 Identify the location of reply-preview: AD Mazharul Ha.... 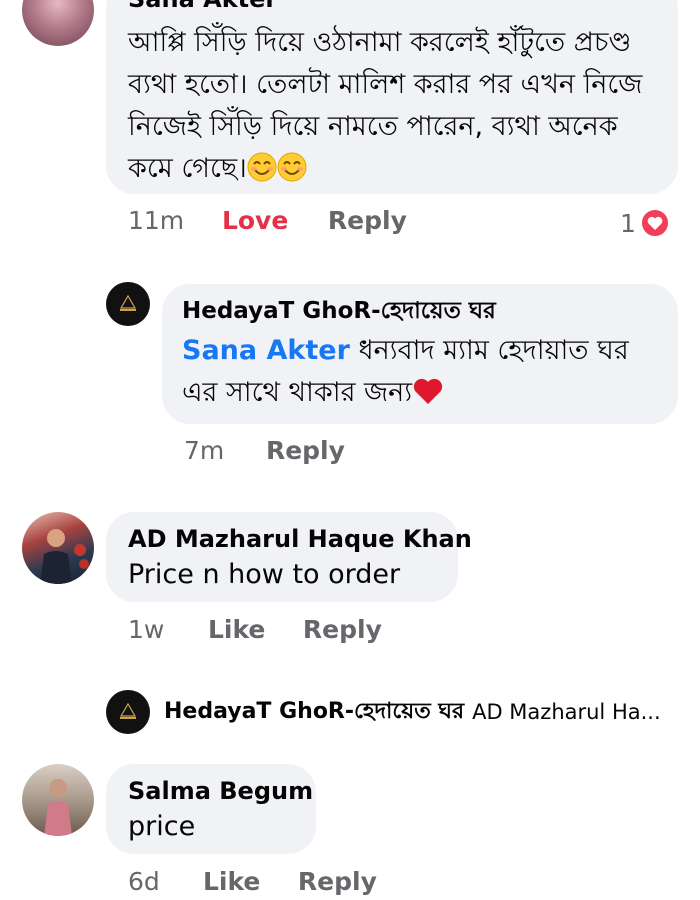
(566, 712).